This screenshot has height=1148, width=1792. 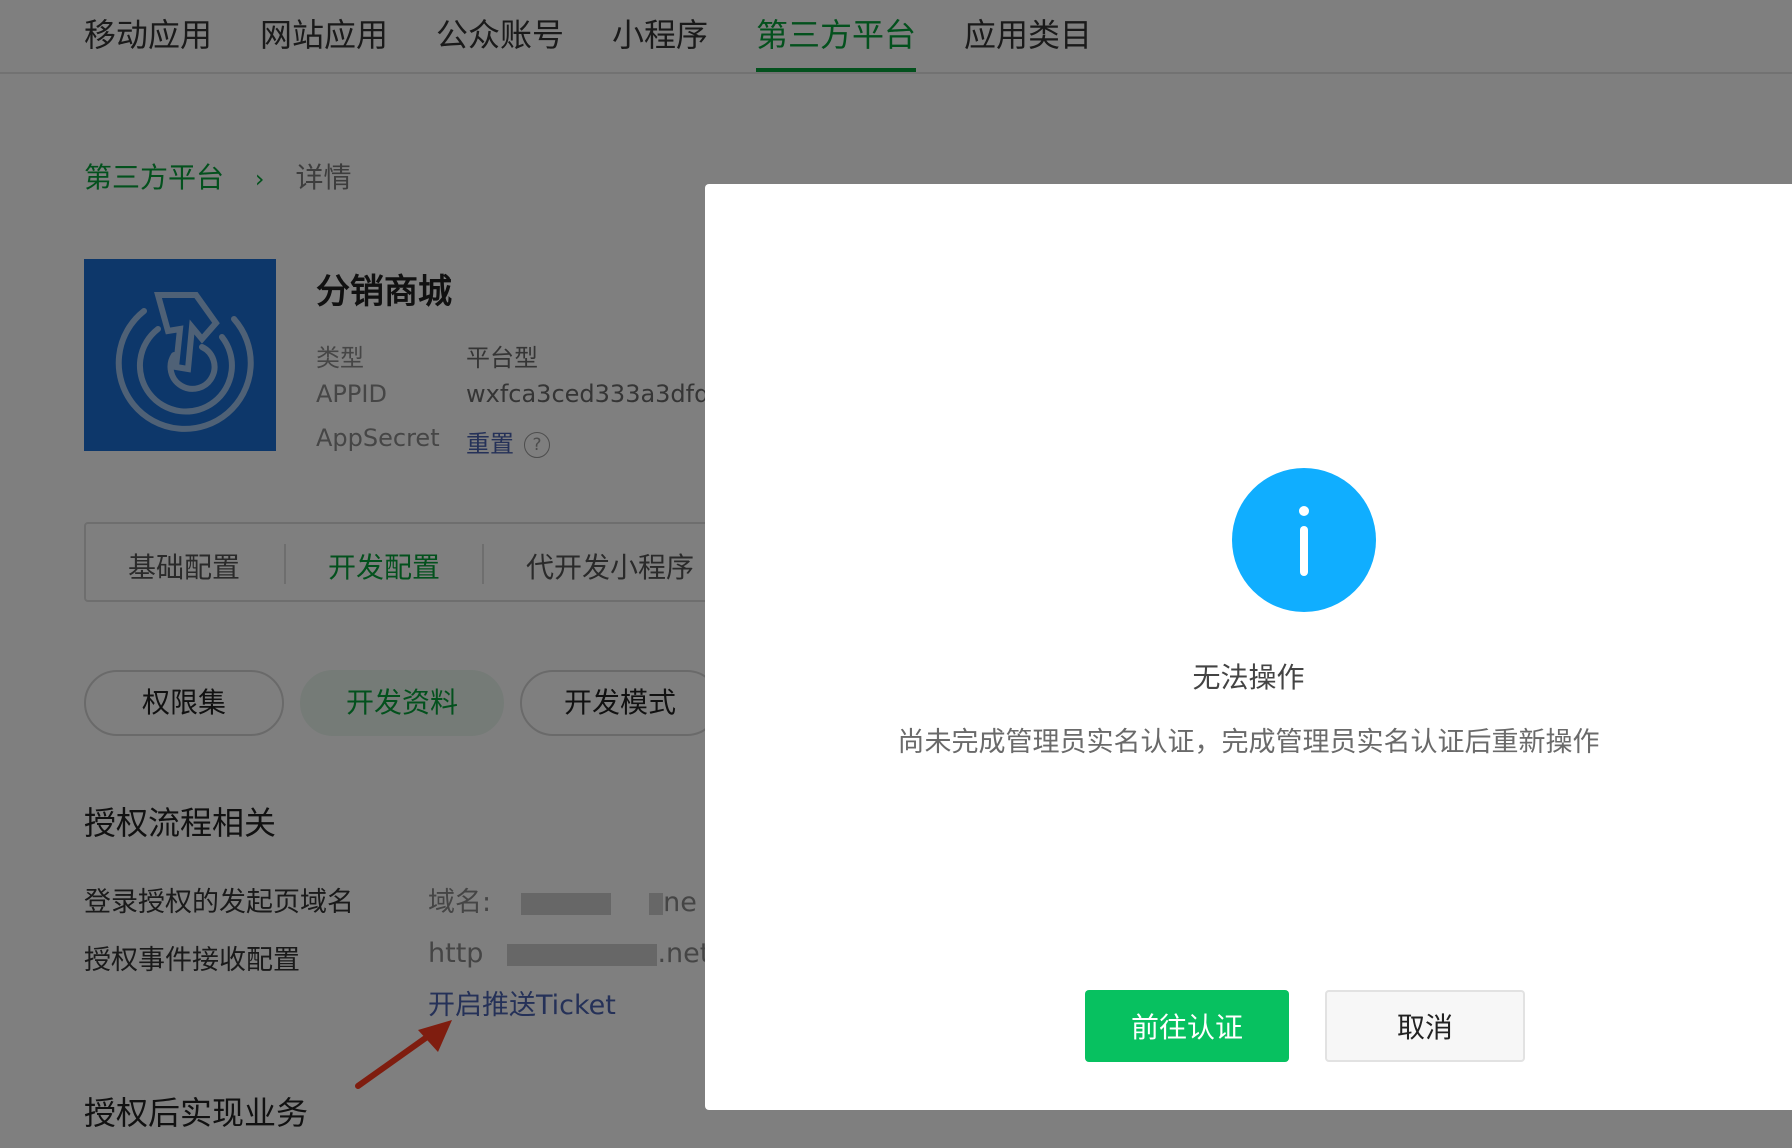 I want to click on go-verify-button: 前往认证, so click(x=1187, y=1026).